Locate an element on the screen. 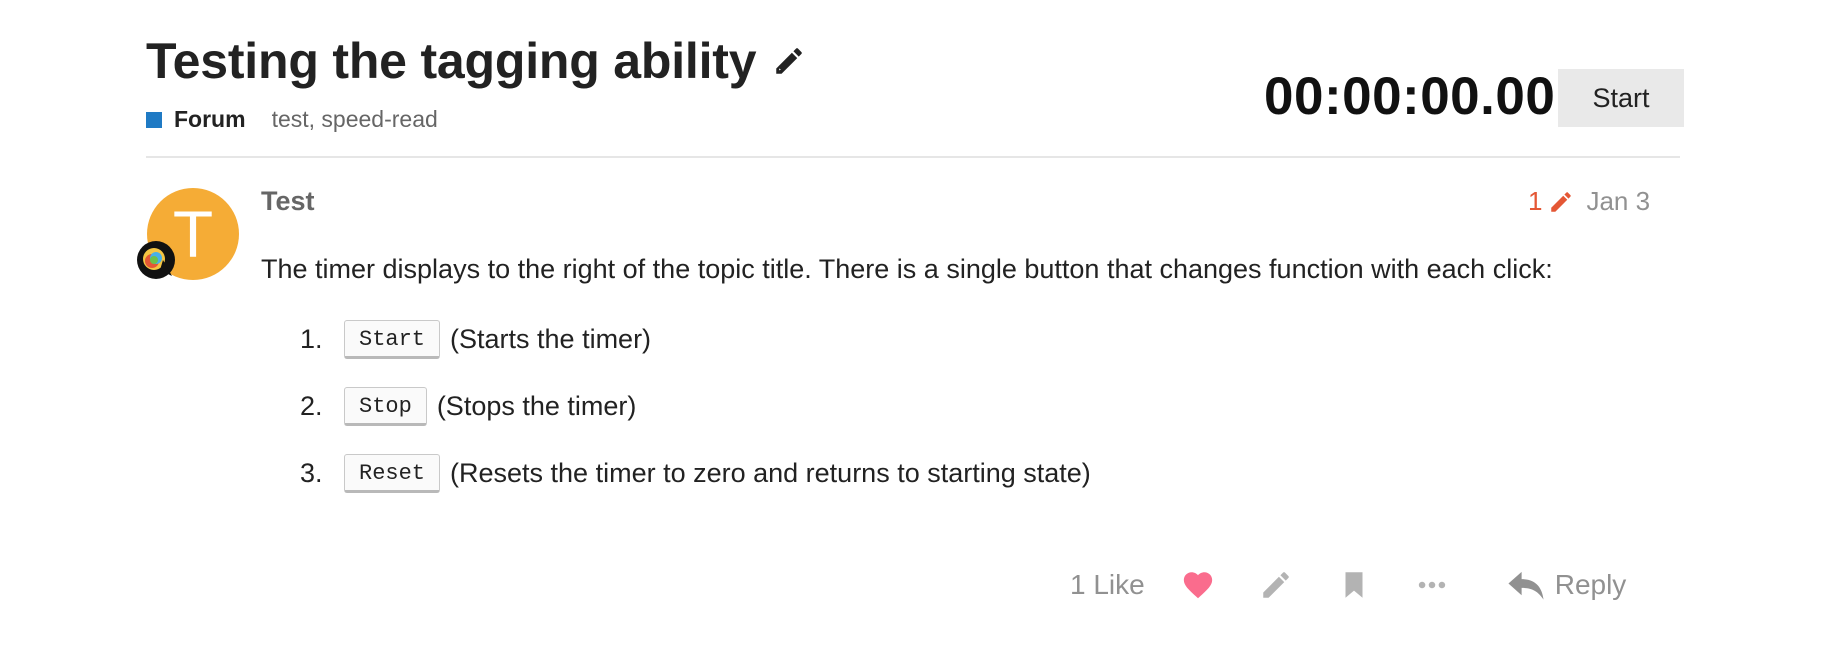 The width and height of the screenshot is (1824, 654). timer-start-button: Start is located at coordinates (1621, 98).